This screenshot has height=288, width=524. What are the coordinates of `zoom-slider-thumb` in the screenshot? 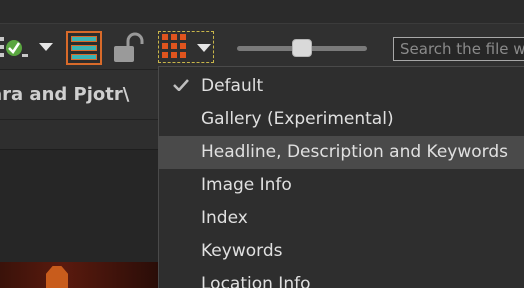 It's located at (302, 48).